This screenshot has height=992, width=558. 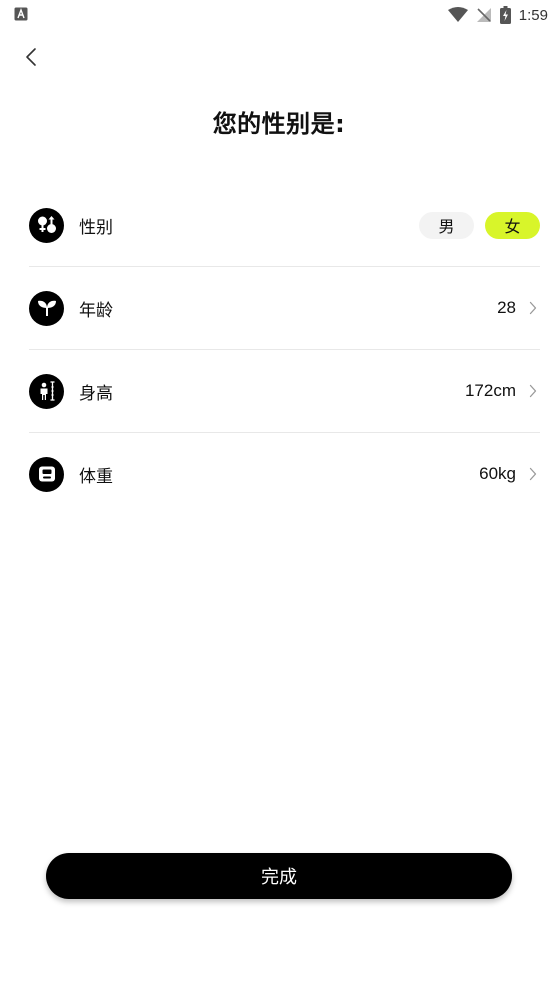 I want to click on age-value: 28, so click(x=506, y=307).